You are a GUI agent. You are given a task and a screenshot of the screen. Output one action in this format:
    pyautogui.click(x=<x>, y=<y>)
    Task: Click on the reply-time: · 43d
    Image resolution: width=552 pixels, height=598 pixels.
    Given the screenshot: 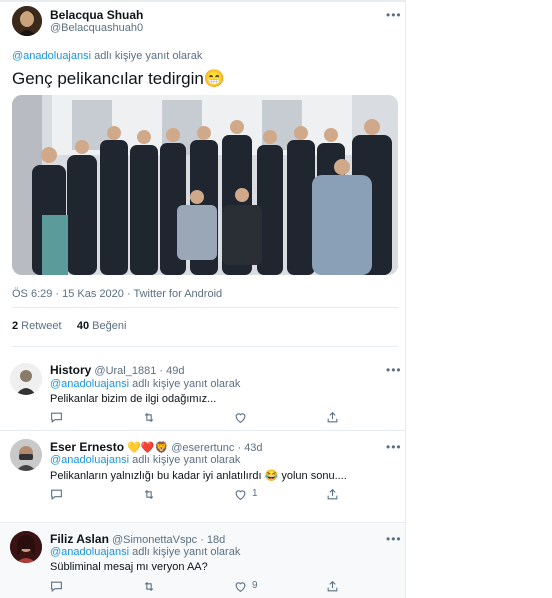 What is the action you would take?
    pyautogui.click(x=249, y=448)
    